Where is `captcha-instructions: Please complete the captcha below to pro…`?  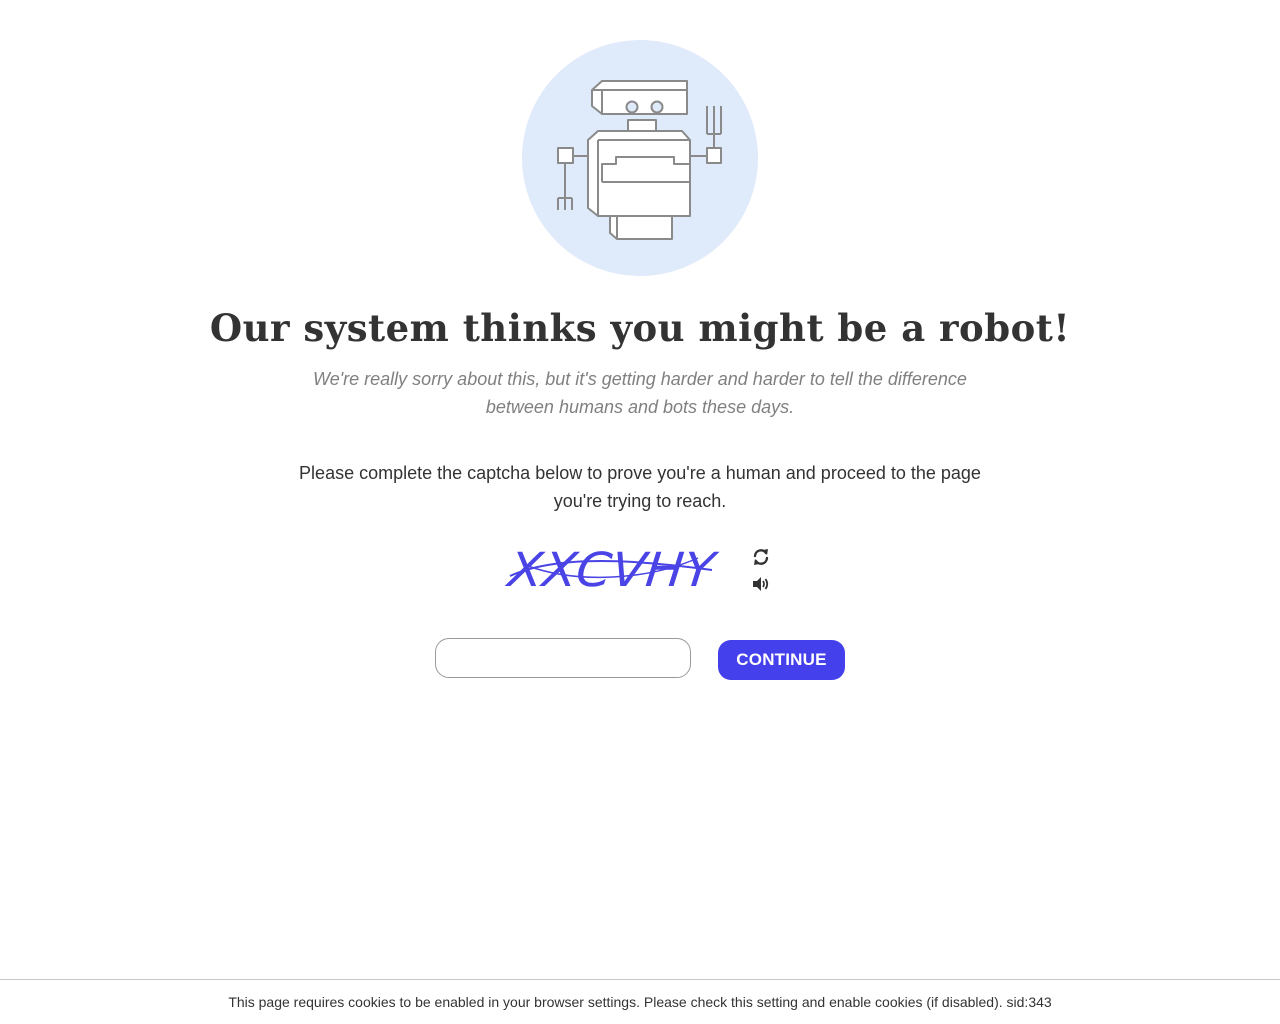 captcha-instructions: Please complete the captcha below to pro… is located at coordinates (640, 487).